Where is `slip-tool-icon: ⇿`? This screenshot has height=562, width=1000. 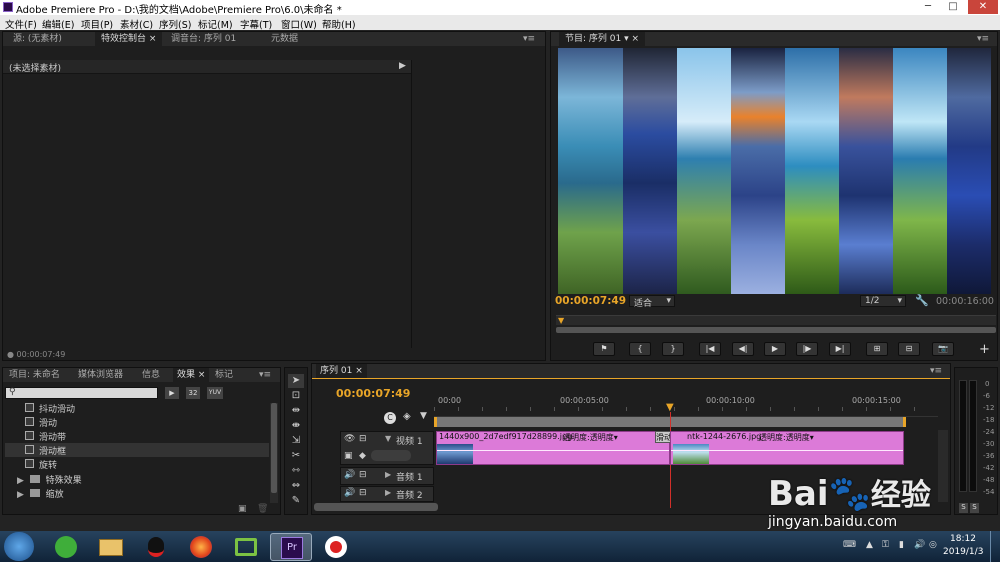
slip-tool-icon: ⇿ is located at coordinates (296, 471).